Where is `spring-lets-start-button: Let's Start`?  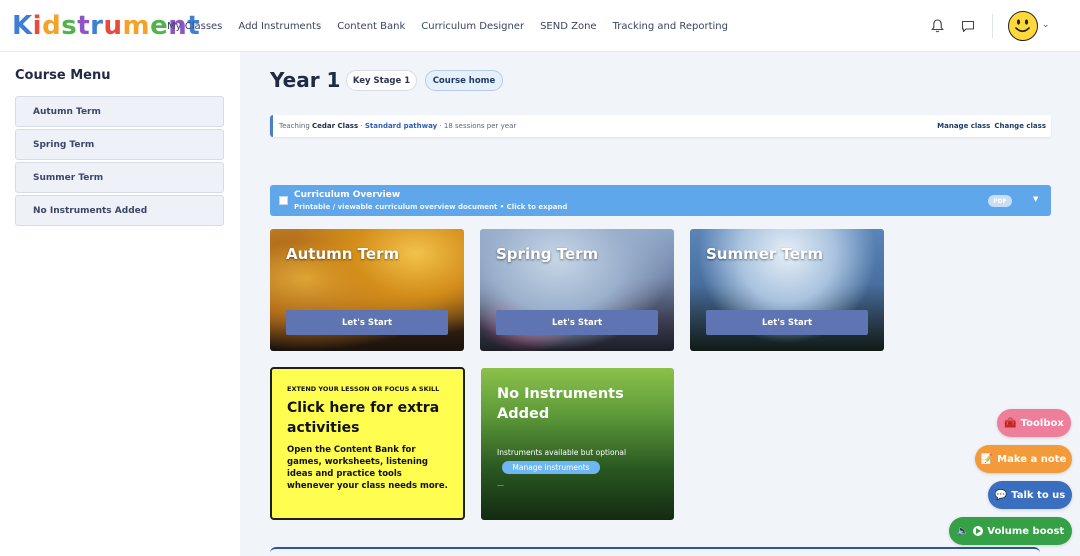 spring-lets-start-button: Let's Start is located at coordinates (577, 322).